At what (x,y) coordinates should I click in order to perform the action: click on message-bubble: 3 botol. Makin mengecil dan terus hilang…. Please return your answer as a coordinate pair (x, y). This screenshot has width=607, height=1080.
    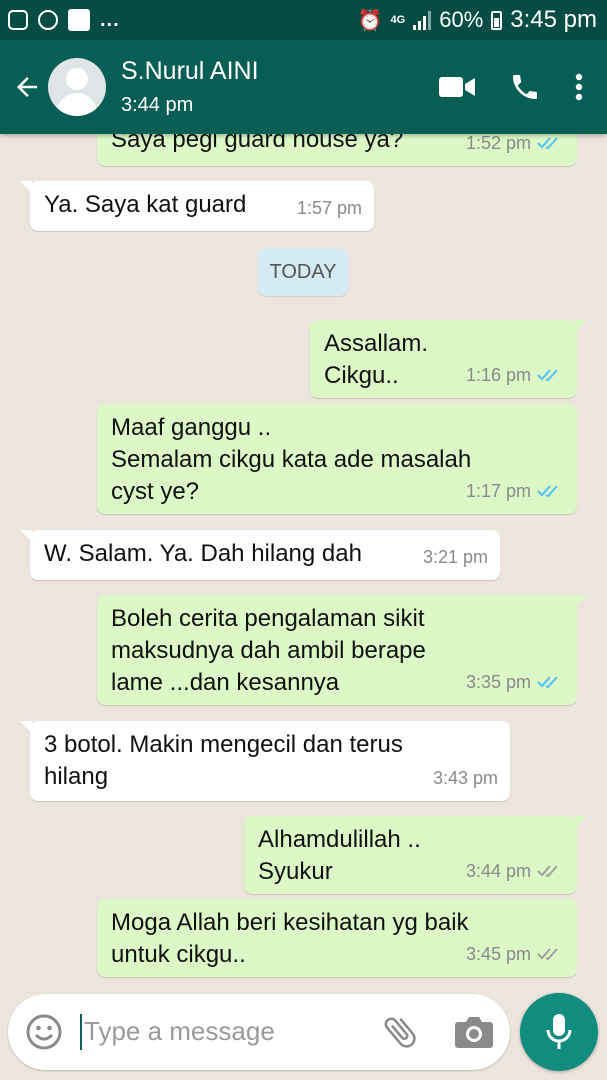
    Looking at the image, I should click on (265, 761).